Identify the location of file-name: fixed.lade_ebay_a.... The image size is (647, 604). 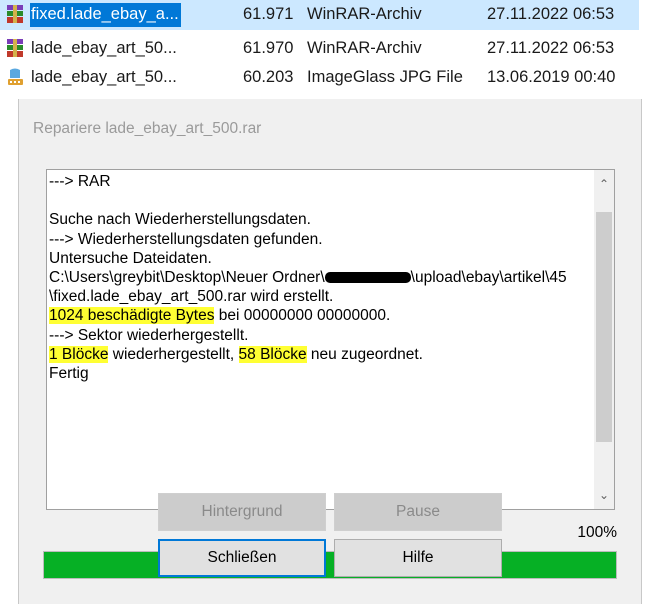
(105, 14).